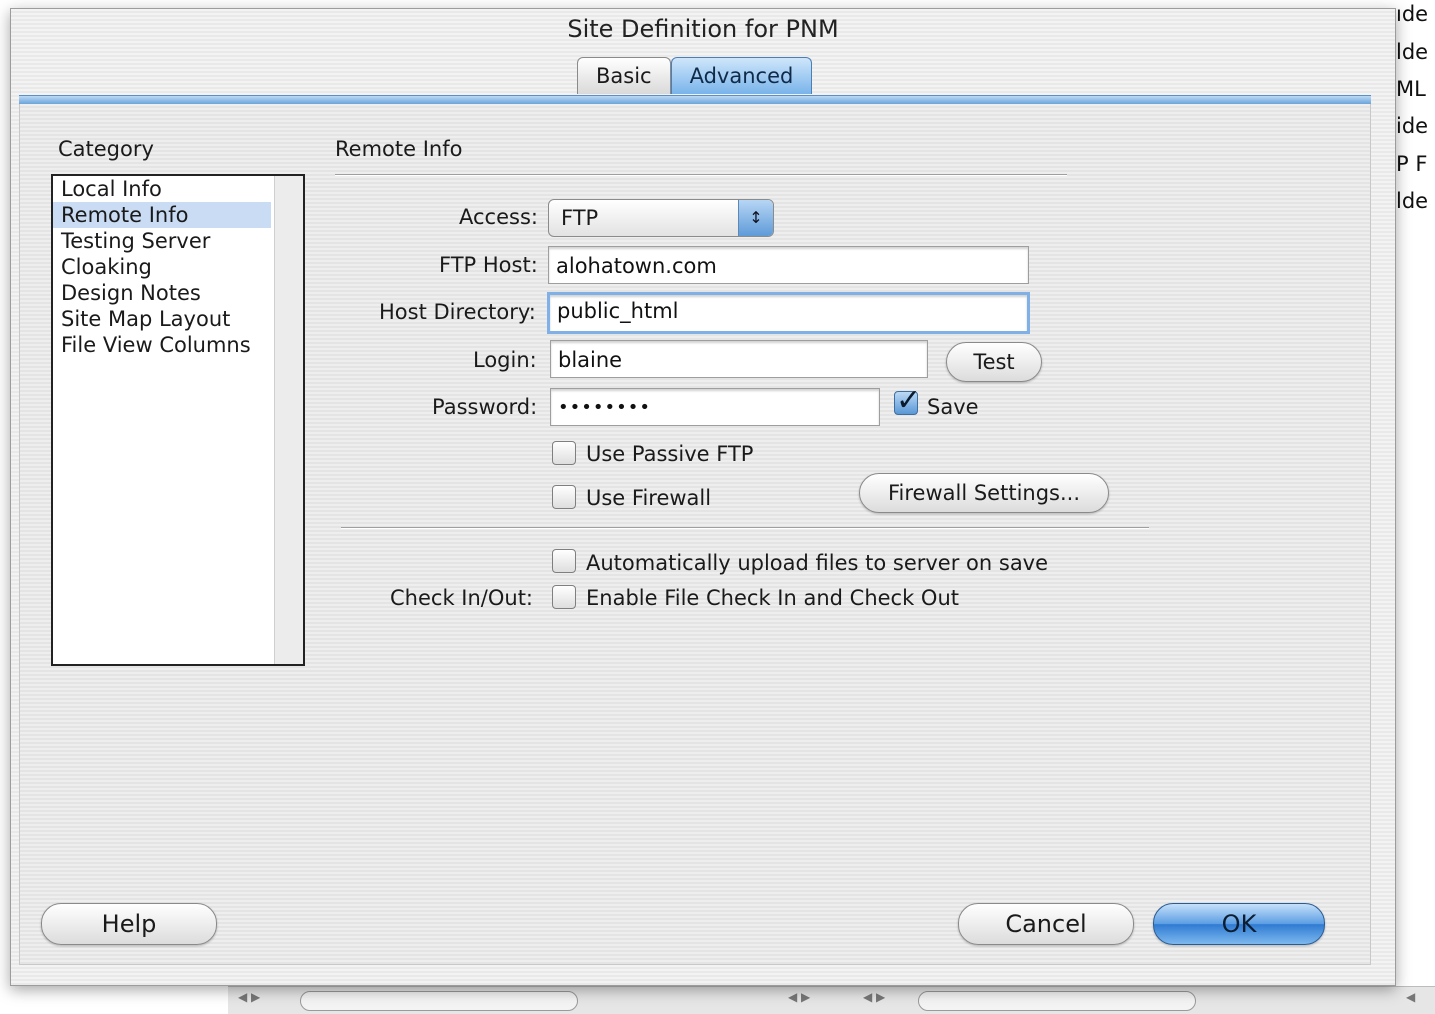 This screenshot has width=1435, height=1014. I want to click on login-input: blaine, so click(739, 359).